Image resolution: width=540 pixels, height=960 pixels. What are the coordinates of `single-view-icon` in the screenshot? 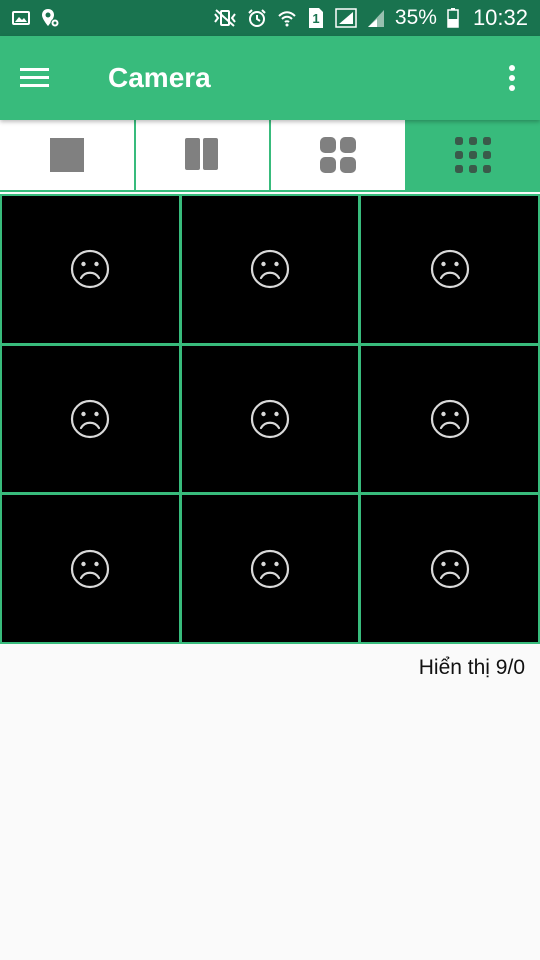 It's located at (66, 155).